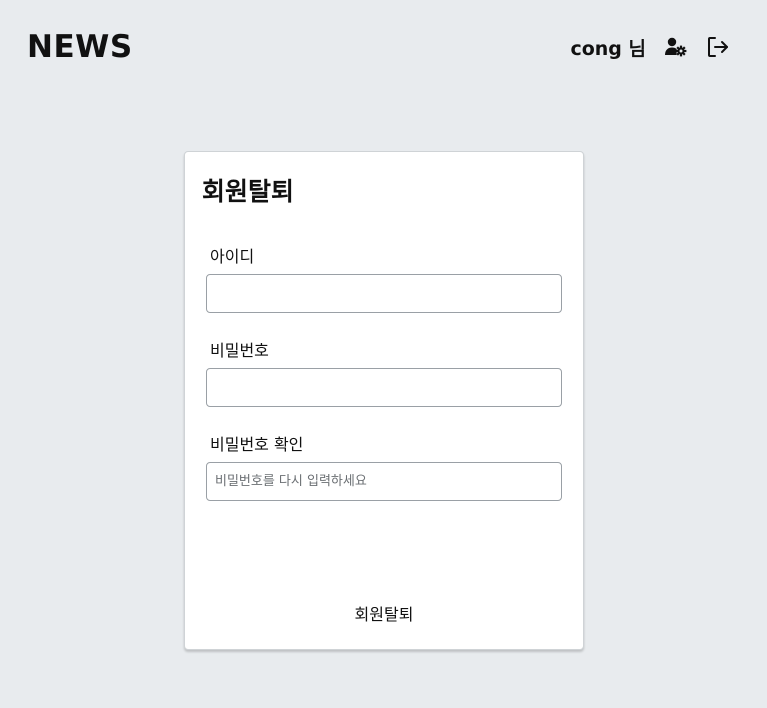 The width and height of the screenshot is (767, 708). I want to click on withdraw-button: 회원탈퇴, so click(384, 613).